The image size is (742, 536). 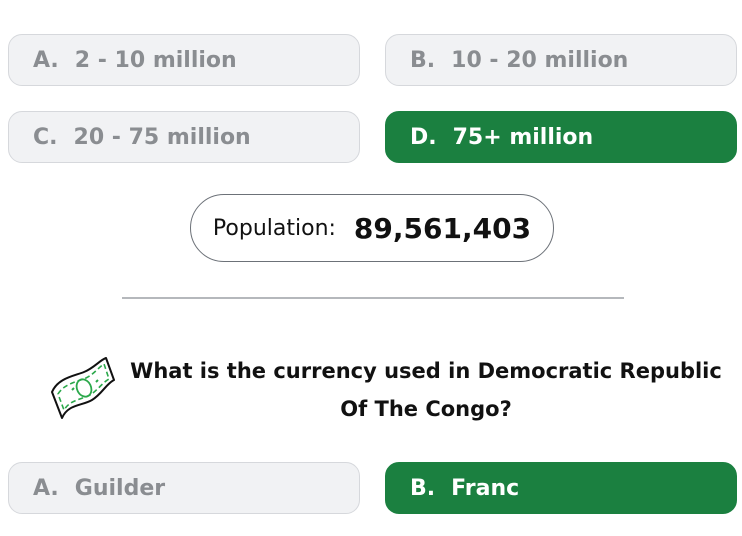 I want to click on option-text: Guilder, so click(x=120, y=488).